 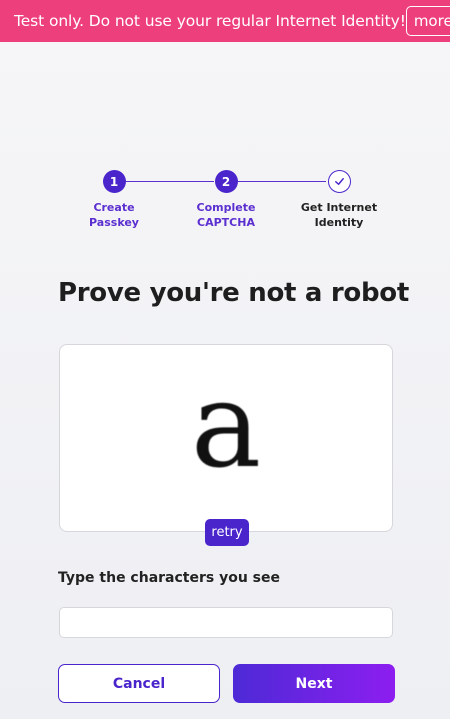 What do you see at coordinates (114, 200) in the screenshot?
I see `step-create-passkey: 1 Create Passkey` at bounding box center [114, 200].